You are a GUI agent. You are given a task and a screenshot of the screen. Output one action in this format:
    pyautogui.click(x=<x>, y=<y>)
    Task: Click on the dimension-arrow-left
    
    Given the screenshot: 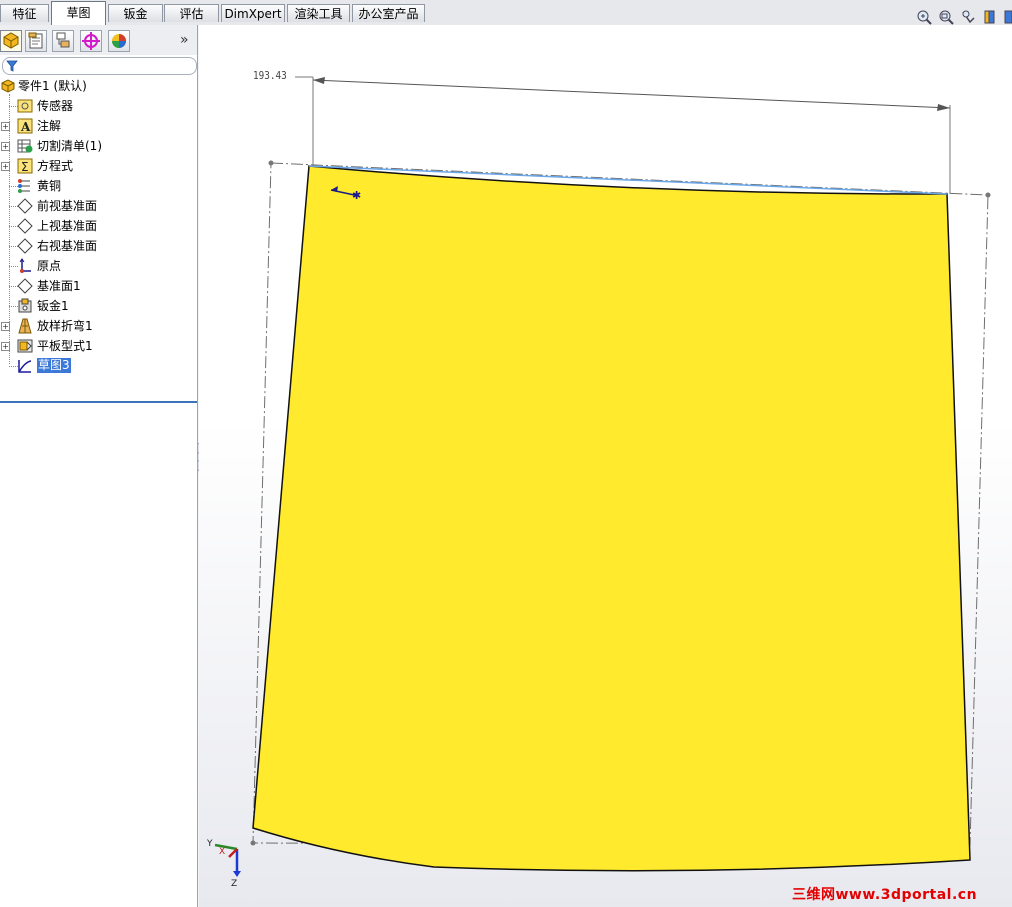 What is the action you would take?
    pyautogui.click(x=319, y=80)
    